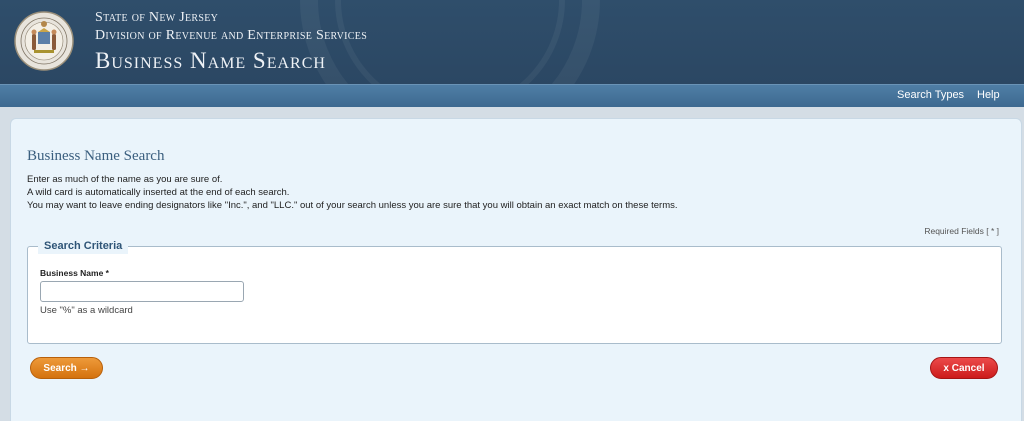  Describe the element at coordinates (988, 95) in the screenshot. I see `nav-help: Help` at that location.